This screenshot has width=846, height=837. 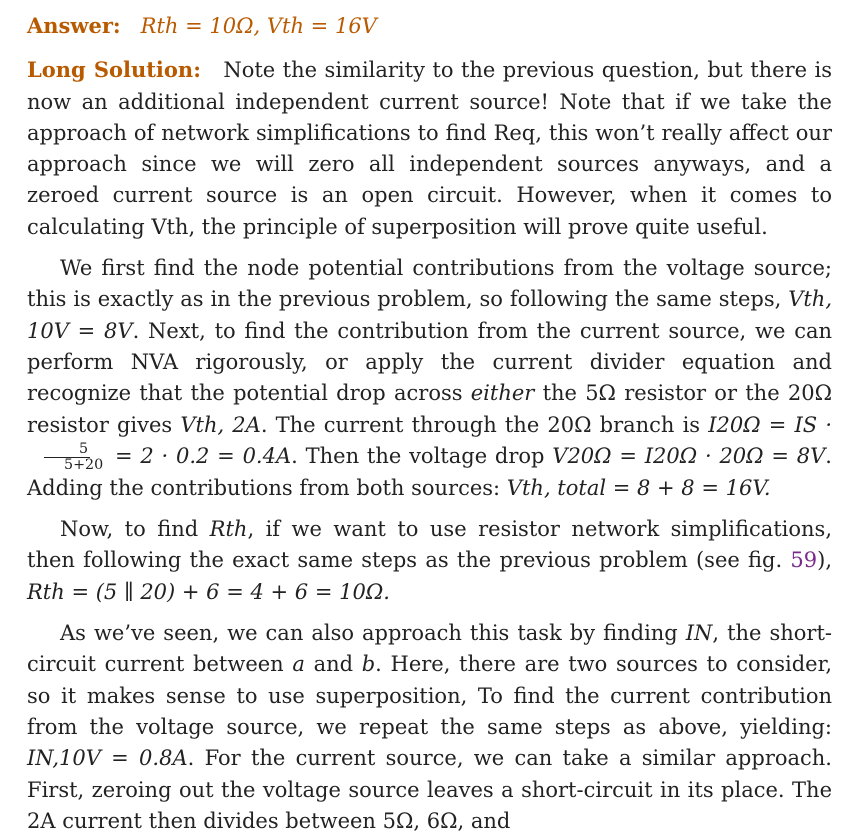 I want to click on equation-rth: Rth = (5 ∥ 20) + 6 = 4 + 6 = 10Ω., so click(x=208, y=591).